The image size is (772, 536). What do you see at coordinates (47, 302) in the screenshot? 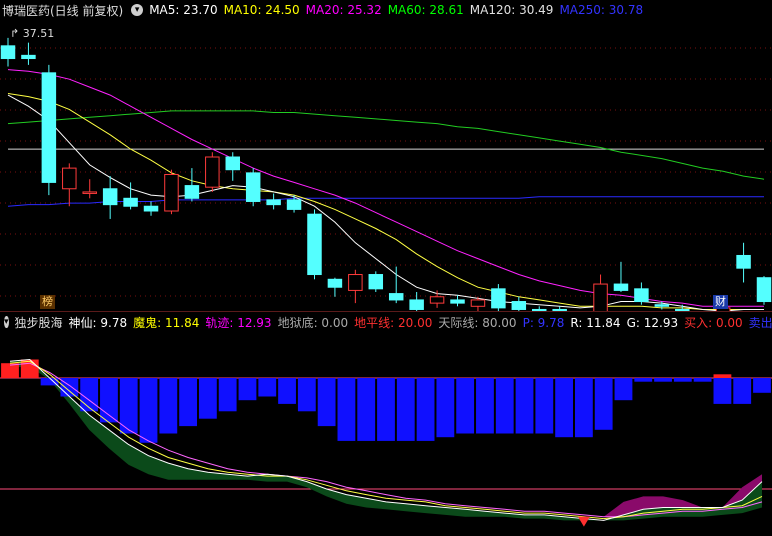
I see `event-tag-left: 榜` at bounding box center [47, 302].